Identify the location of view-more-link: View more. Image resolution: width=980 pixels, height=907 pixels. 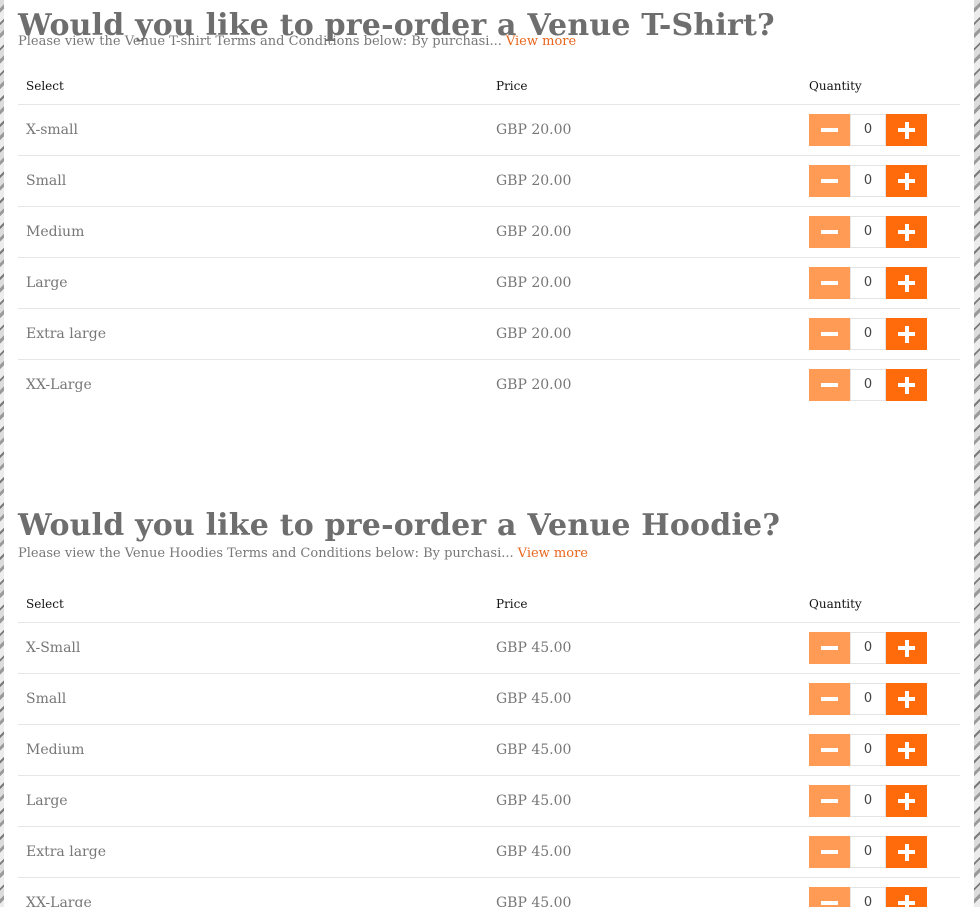
(553, 553).